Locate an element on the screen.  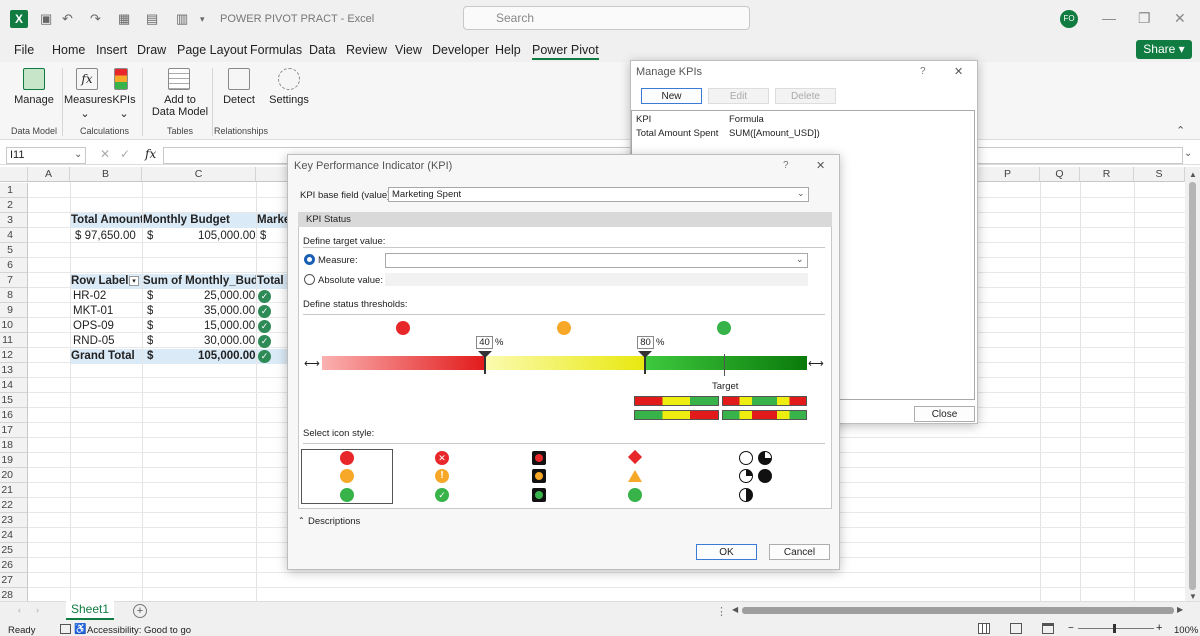
zoom-in-icon: + is located at coordinates (1159, 628).